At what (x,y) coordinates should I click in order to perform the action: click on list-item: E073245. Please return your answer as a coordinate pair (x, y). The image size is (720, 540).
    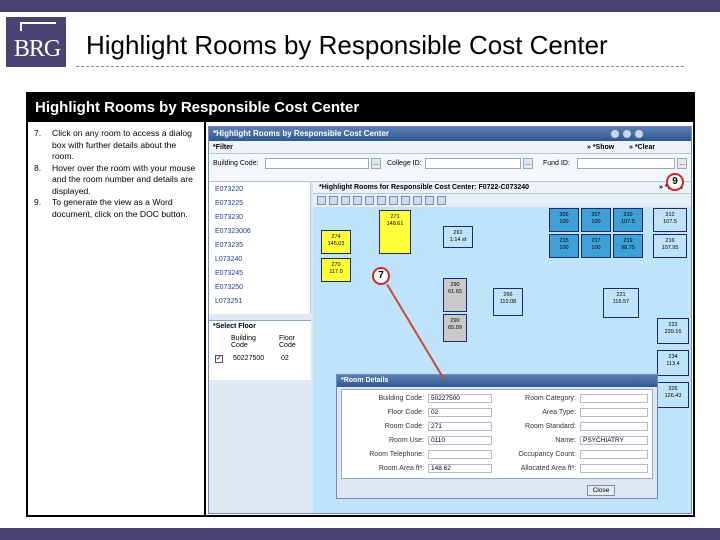
    Looking at the image, I should click on (229, 273).